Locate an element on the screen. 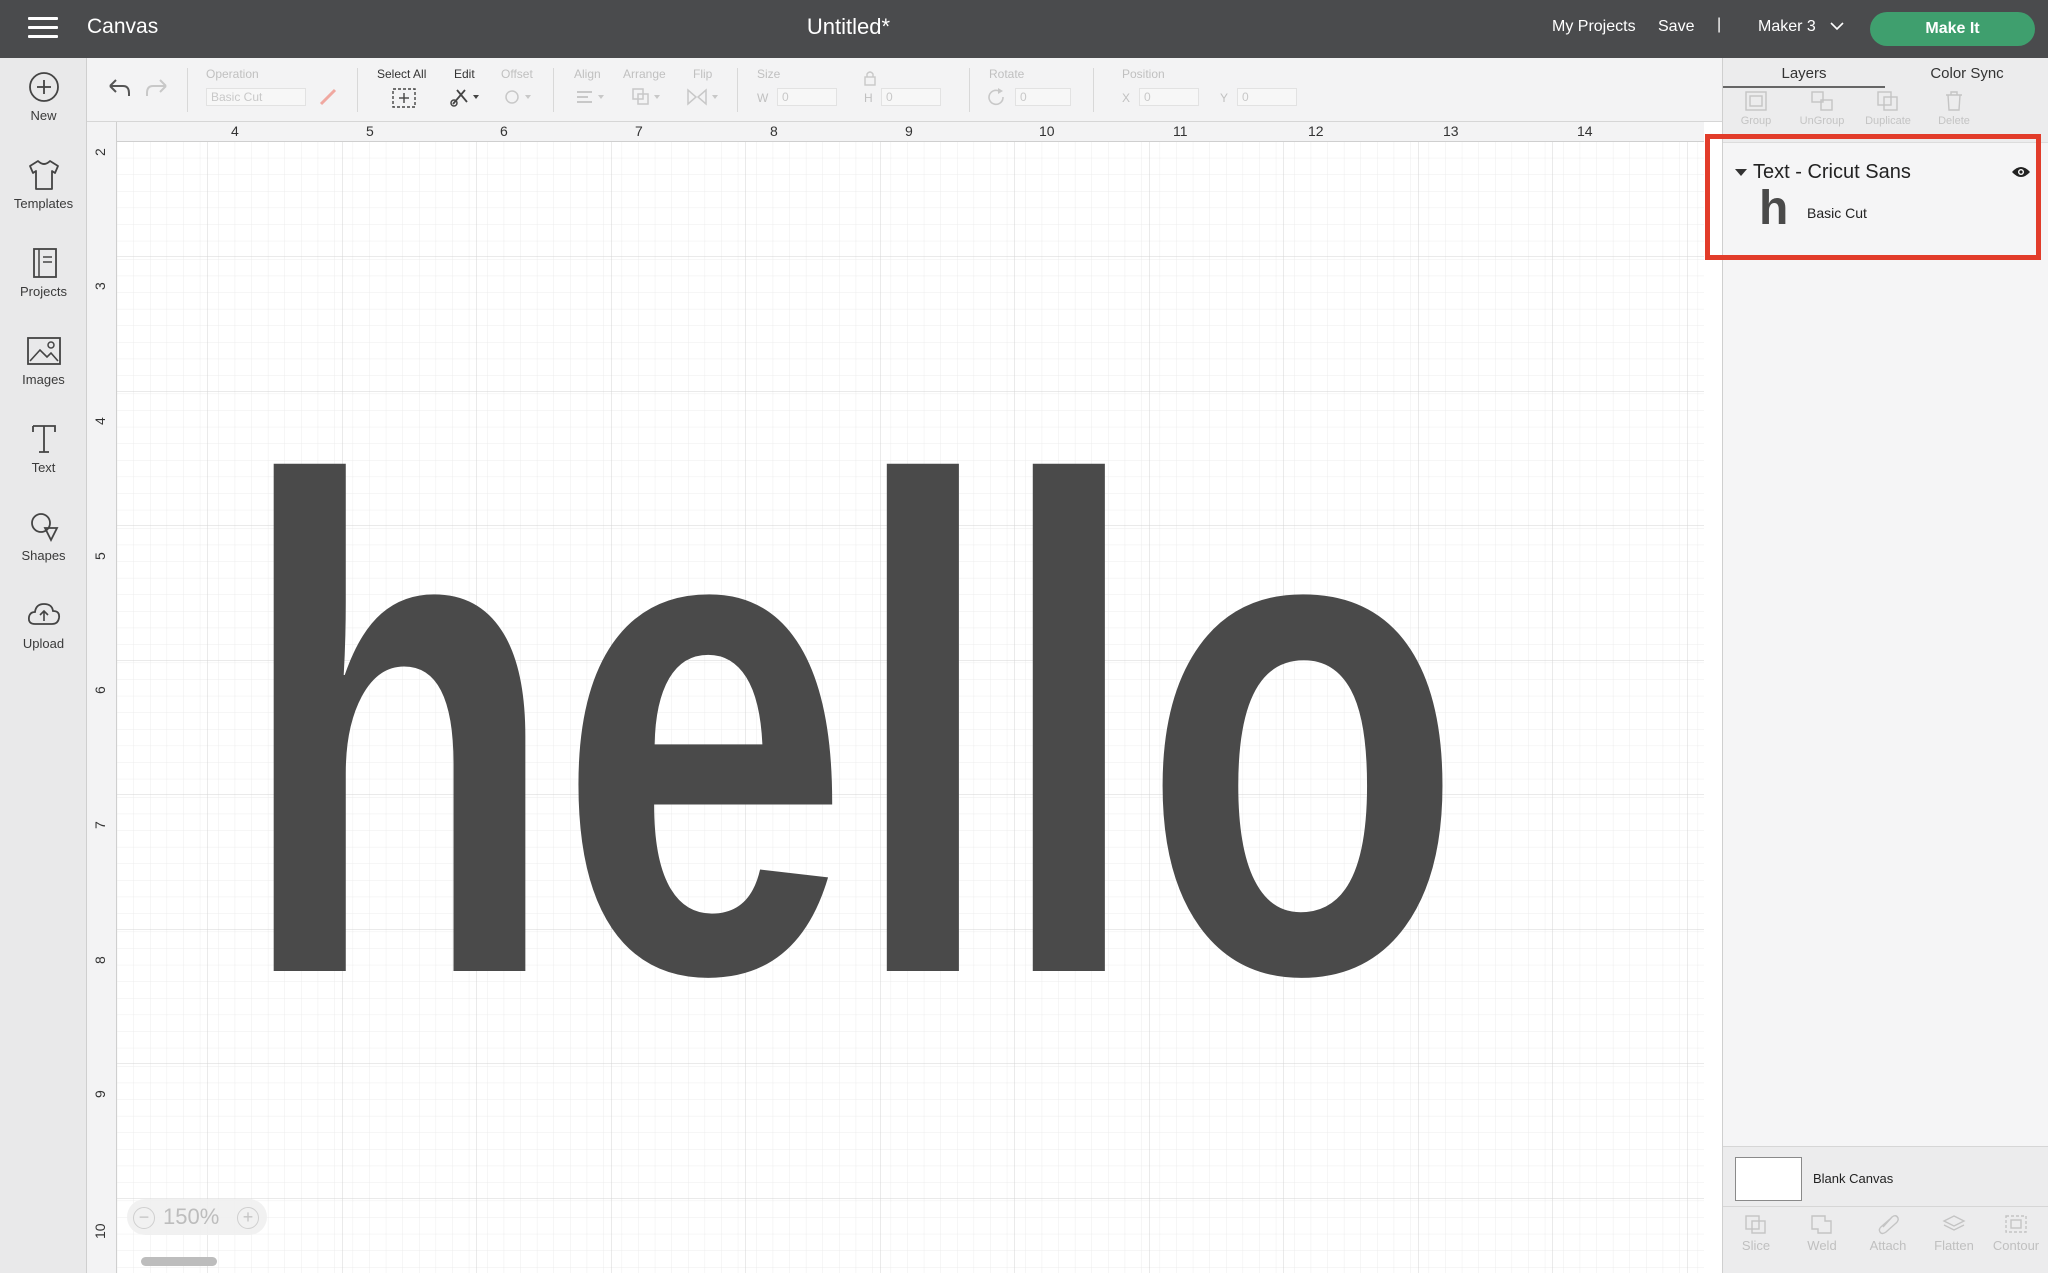  plus-circle-icon is located at coordinates (43, 87).